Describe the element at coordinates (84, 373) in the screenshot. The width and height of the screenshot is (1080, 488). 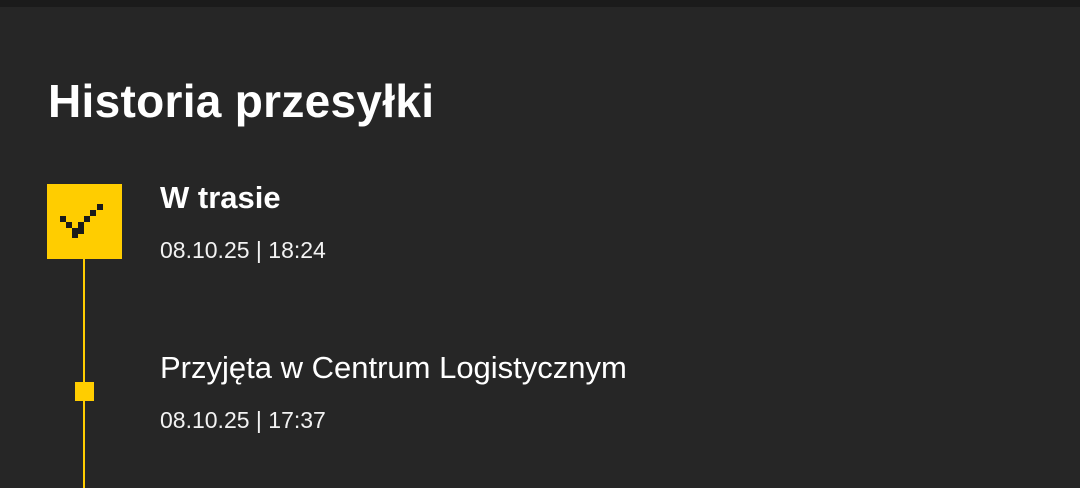
I see `timeline-line` at that location.